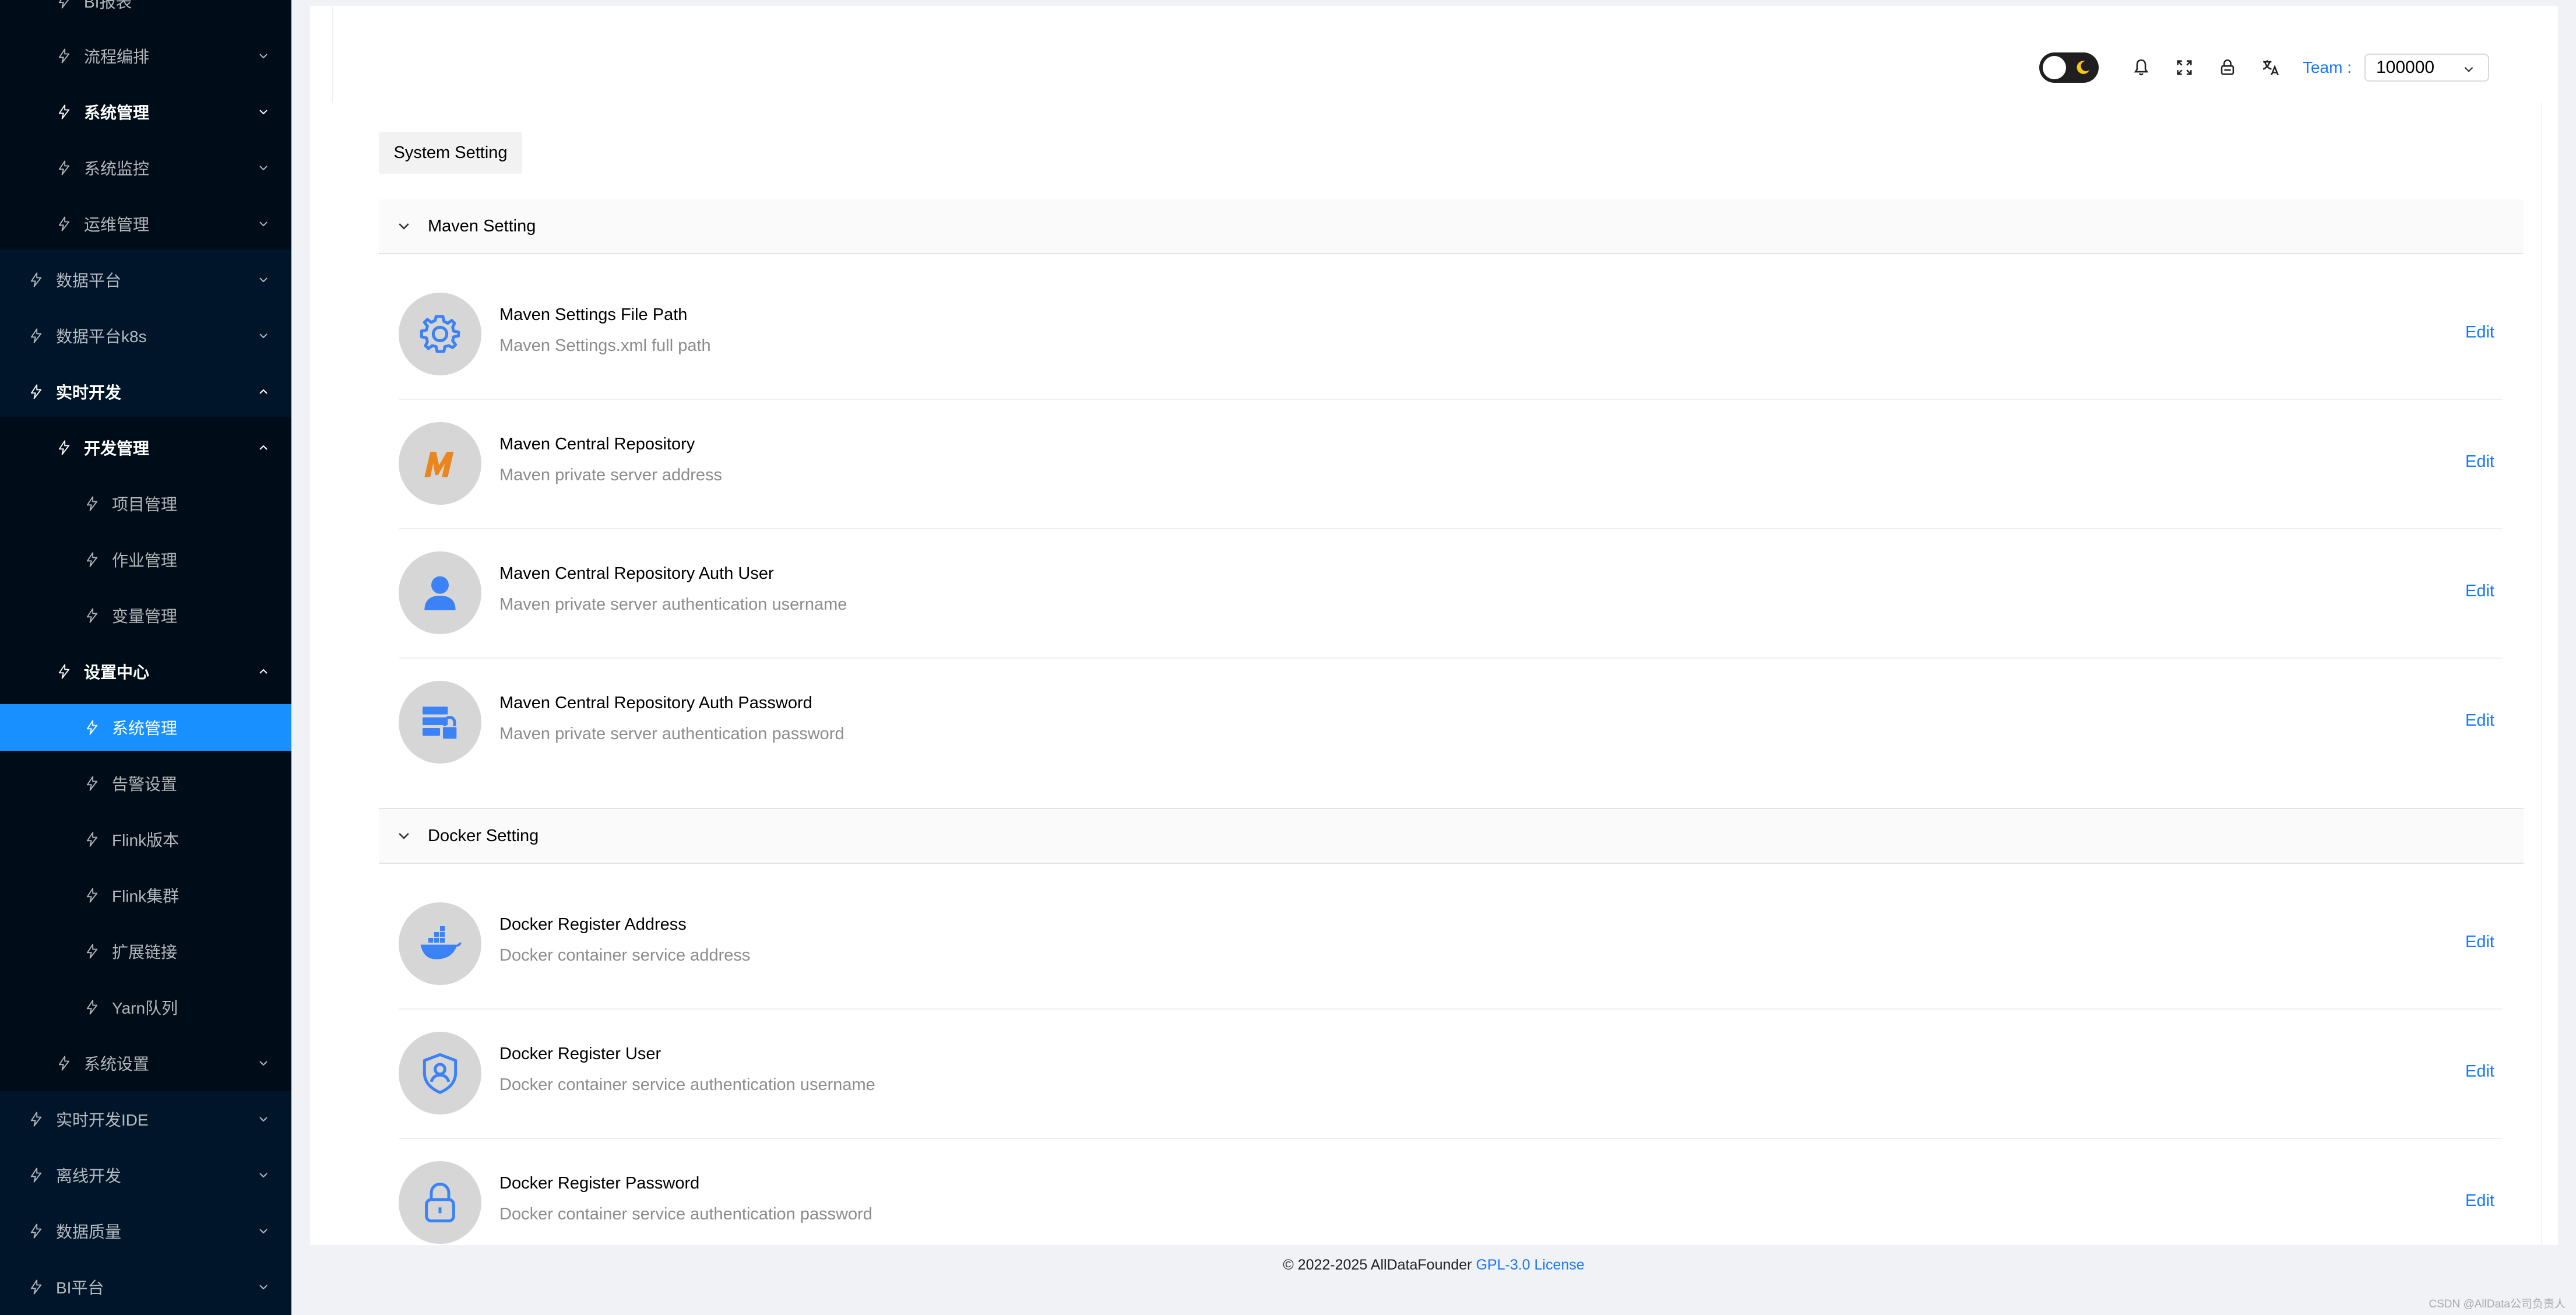  I want to click on sidebar-item-data-platform-k8s: 数据平台k8s, so click(145, 336).